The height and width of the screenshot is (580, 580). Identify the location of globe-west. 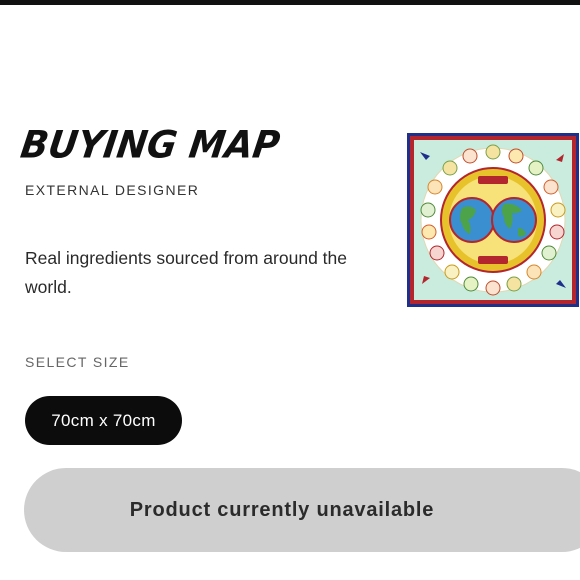
(472, 220).